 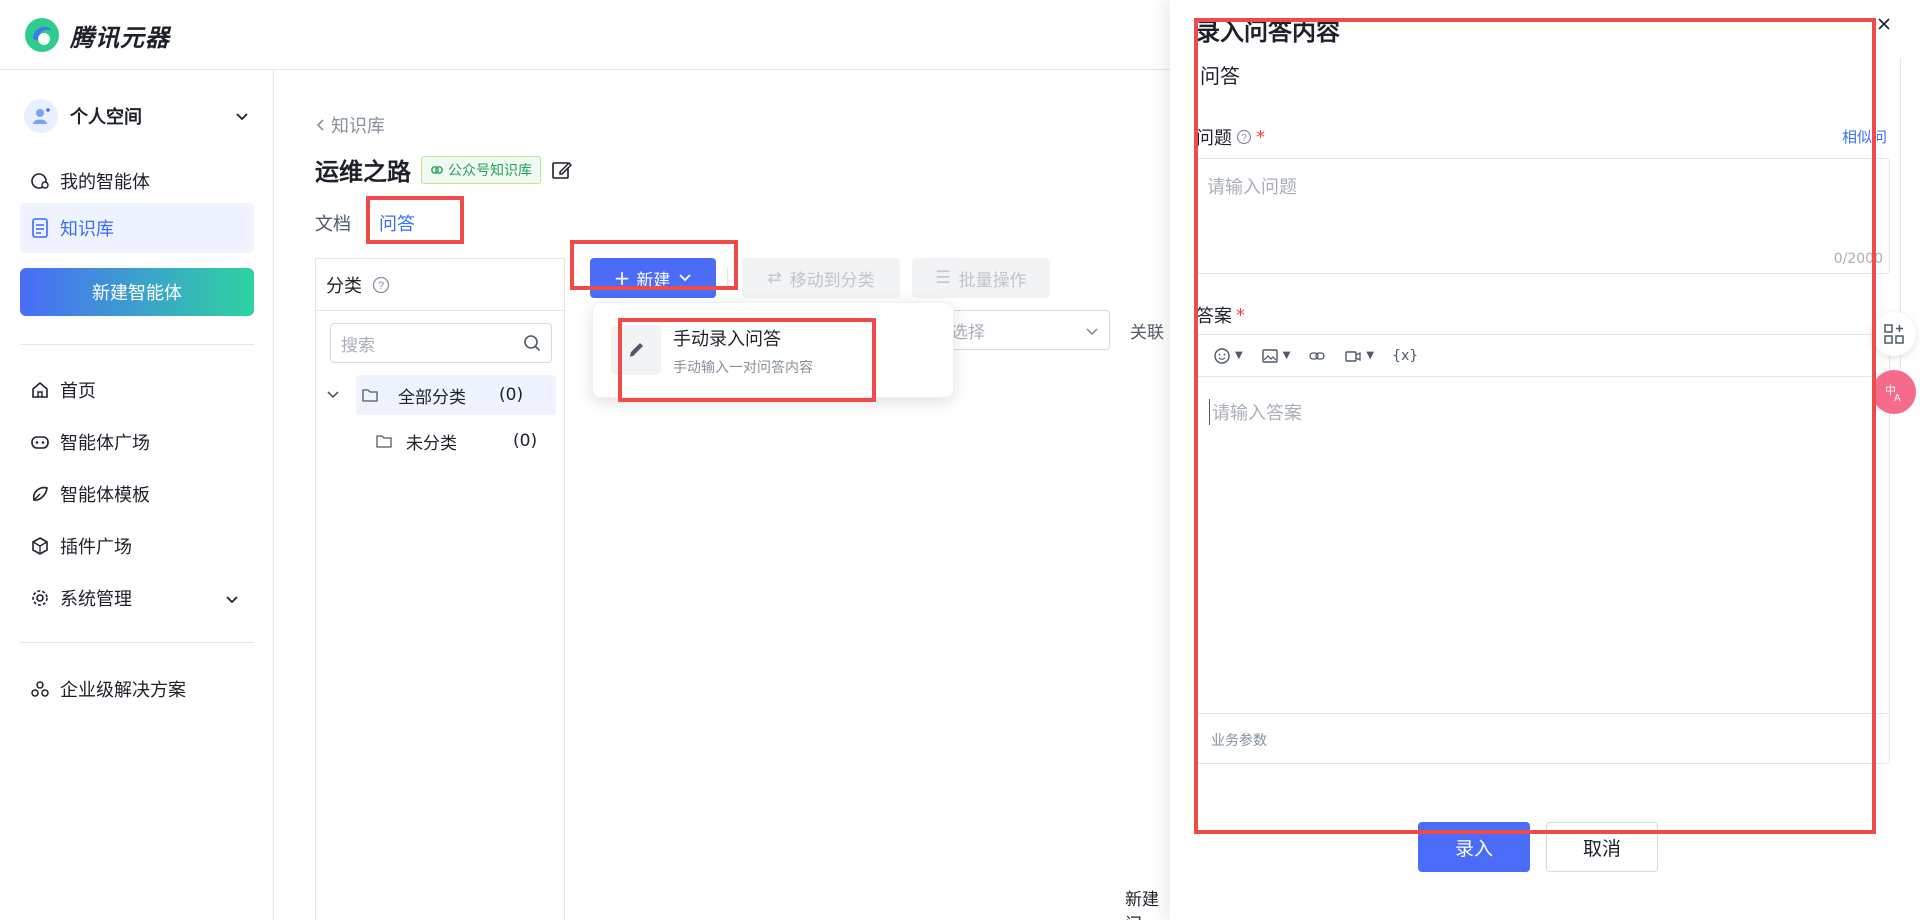 I want to click on sidebar-item-label: 系统管理, so click(x=96, y=599).